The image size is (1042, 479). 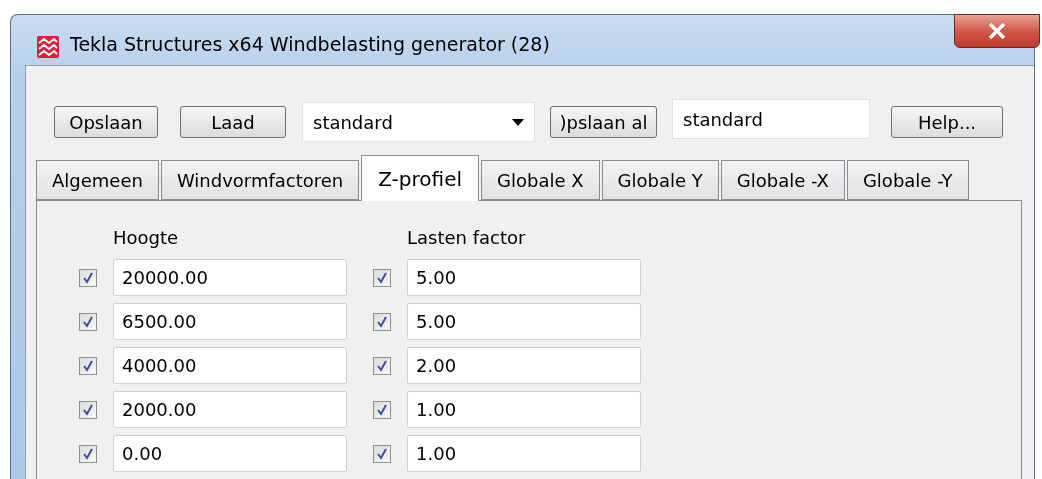 What do you see at coordinates (418, 122) in the screenshot?
I see `preset-select: standard` at bounding box center [418, 122].